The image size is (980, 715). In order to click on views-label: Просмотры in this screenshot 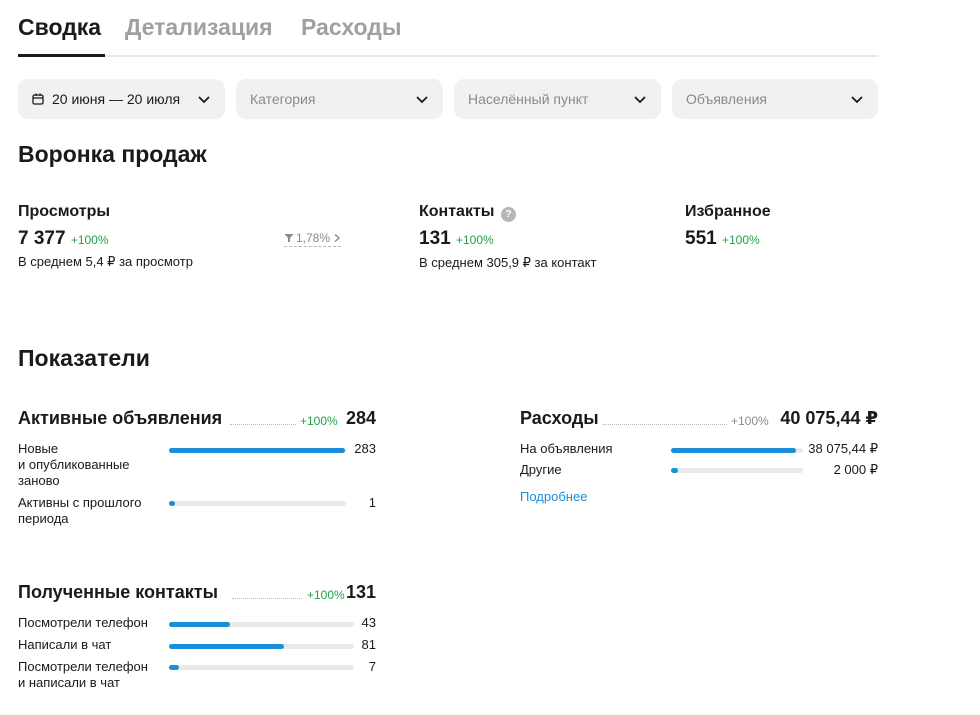, I will do `click(64, 211)`.